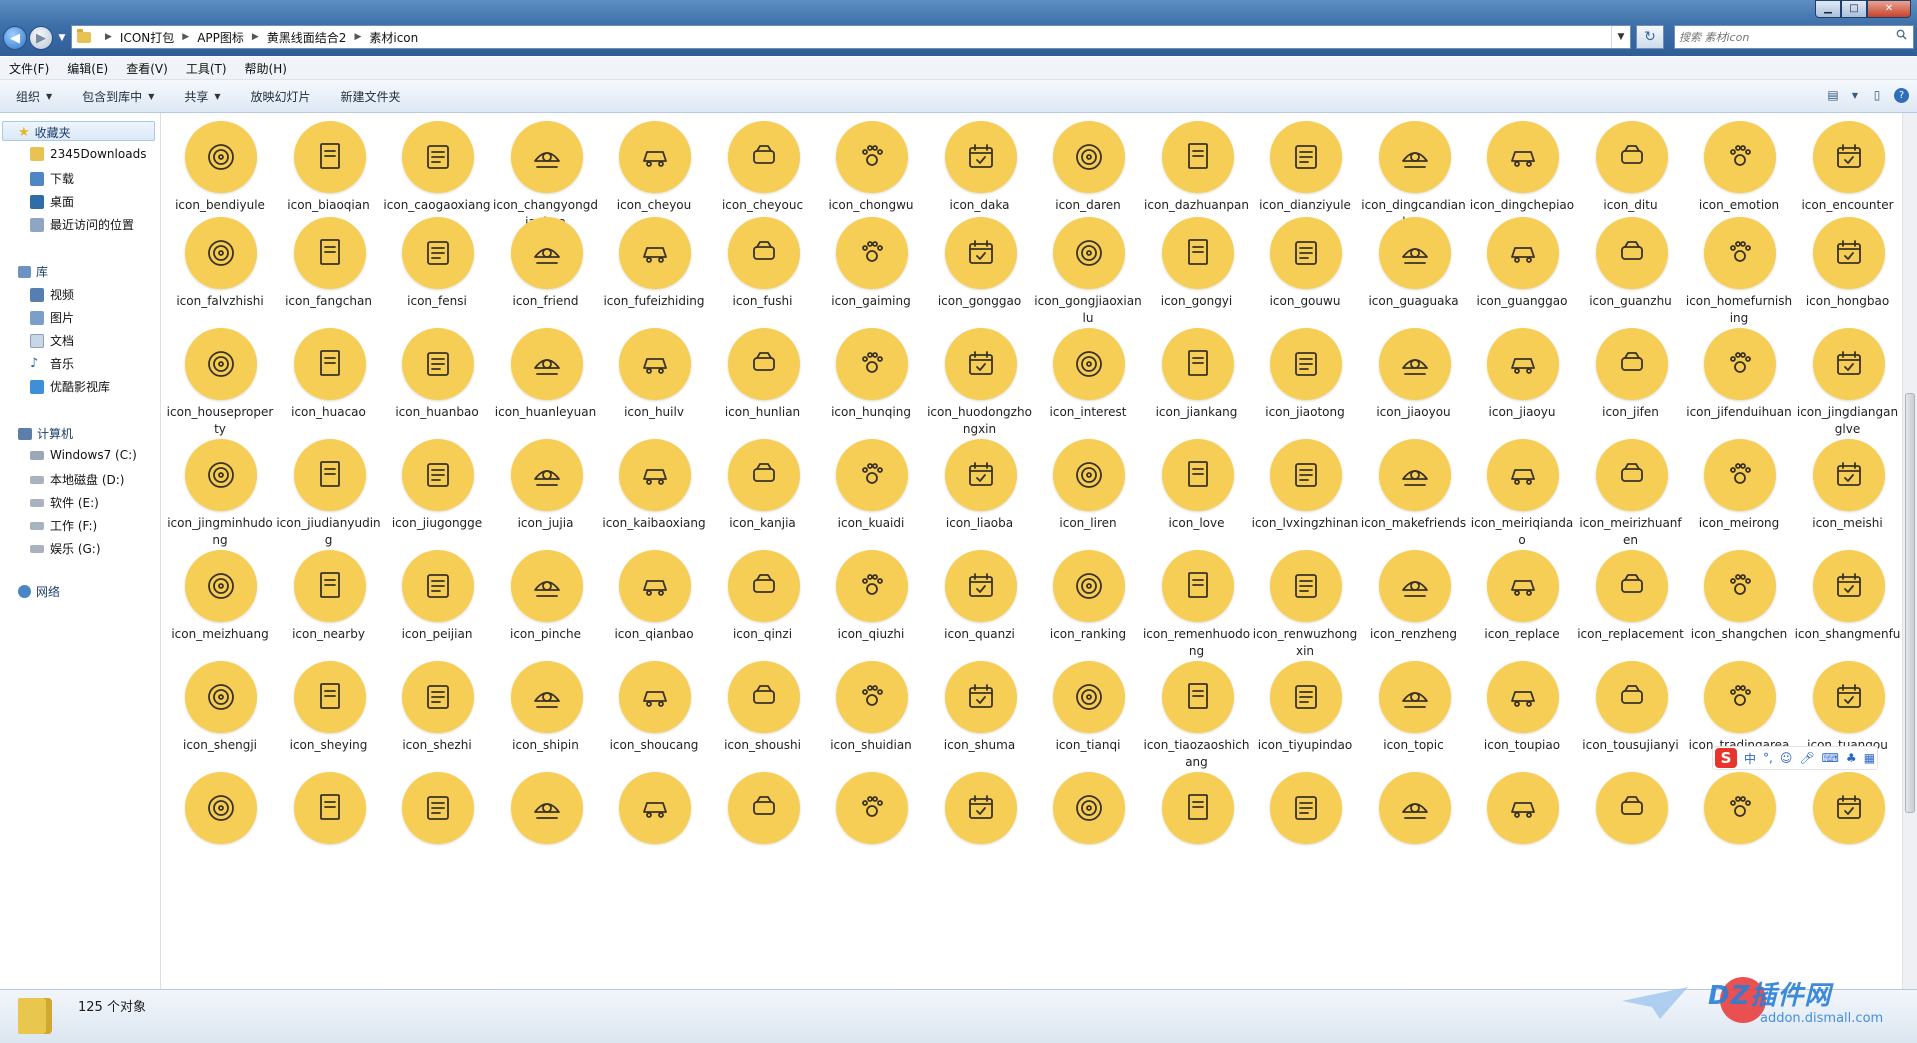 The width and height of the screenshot is (1917, 1043). Describe the element at coordinates (33, 96) in the screenshot. I see `organize-button: 组织 ▼` at that location.